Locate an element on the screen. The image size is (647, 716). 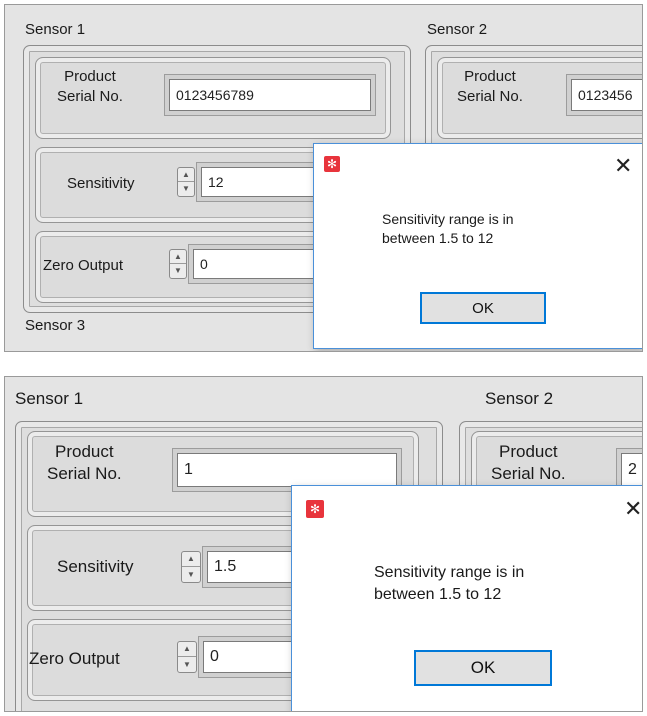
sensor3-label: Sensor 3 is located at coordinates (55, 325).